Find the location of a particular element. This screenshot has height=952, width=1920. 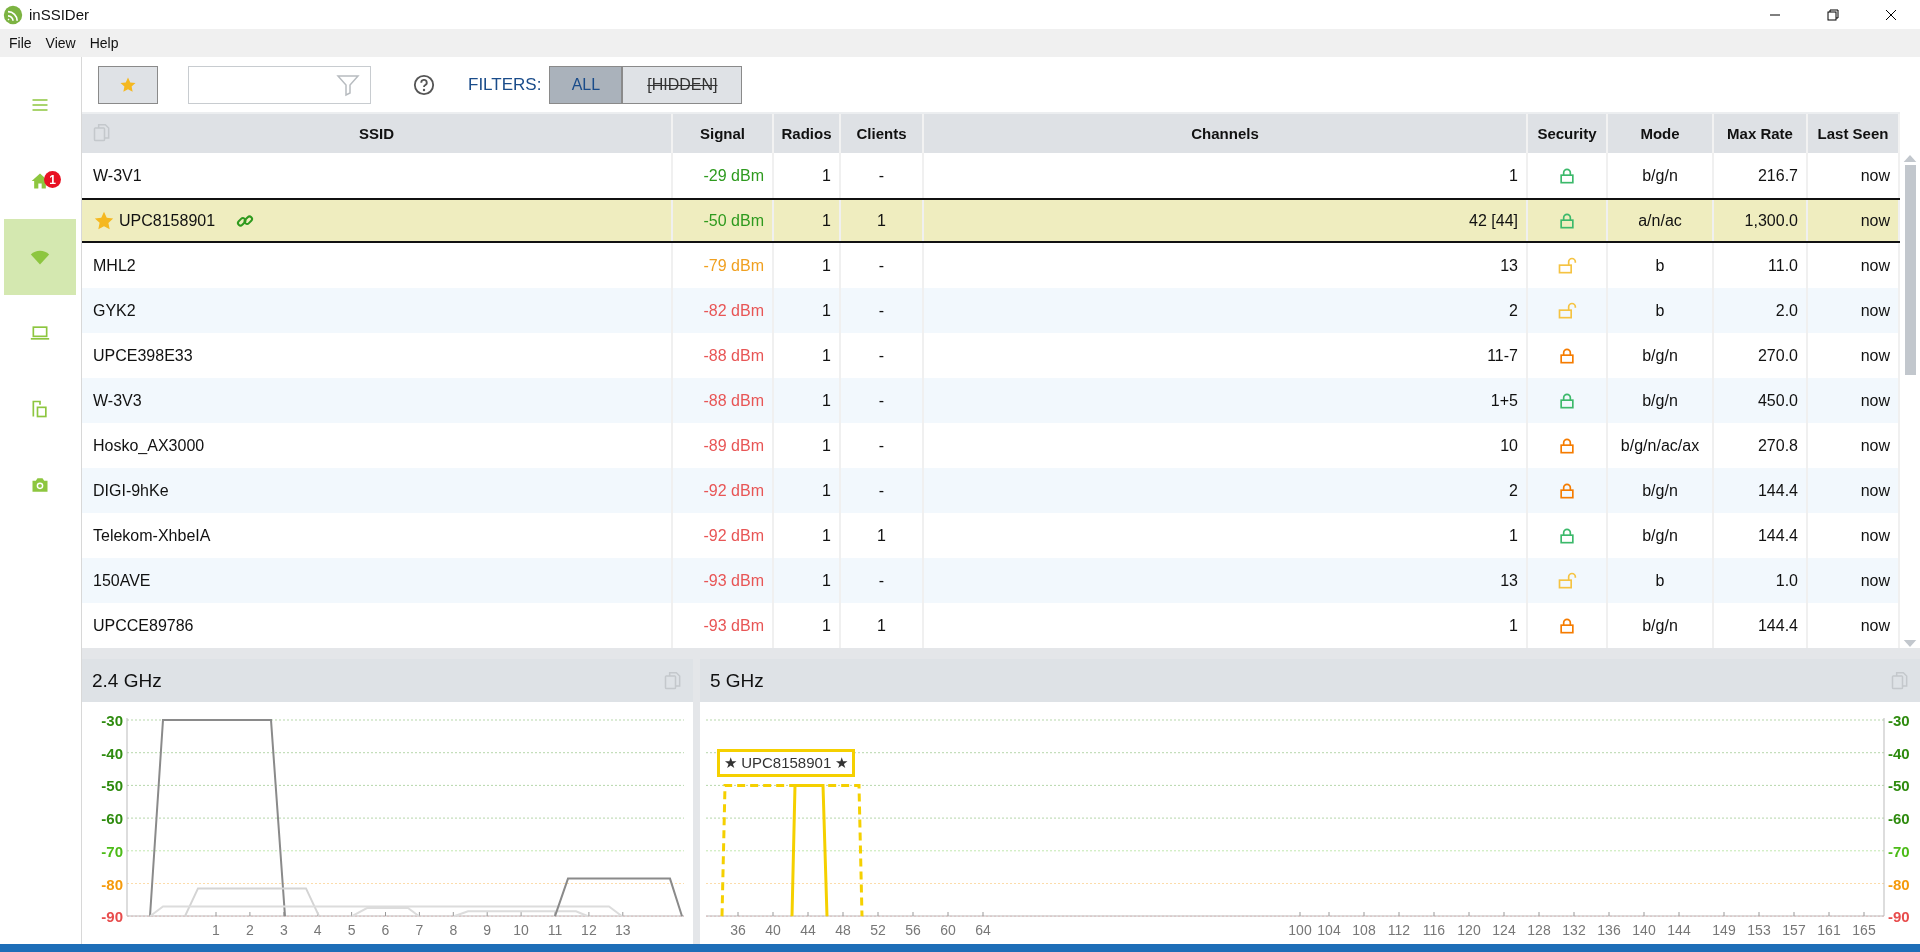

column-header: SSID is located at coordinates (376, 133).